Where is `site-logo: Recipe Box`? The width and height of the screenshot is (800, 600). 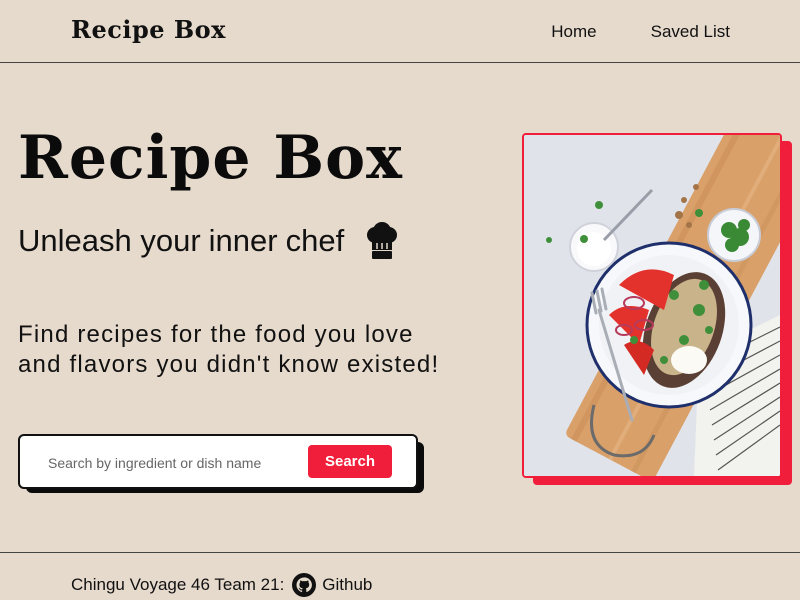 site-logo: Recipe Box is located at coordinates (148, 29).